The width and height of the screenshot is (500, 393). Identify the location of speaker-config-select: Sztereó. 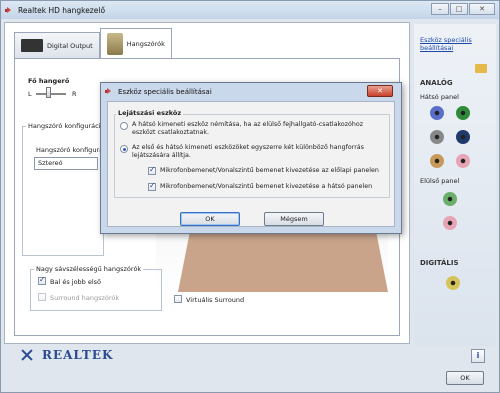
(66, 163).